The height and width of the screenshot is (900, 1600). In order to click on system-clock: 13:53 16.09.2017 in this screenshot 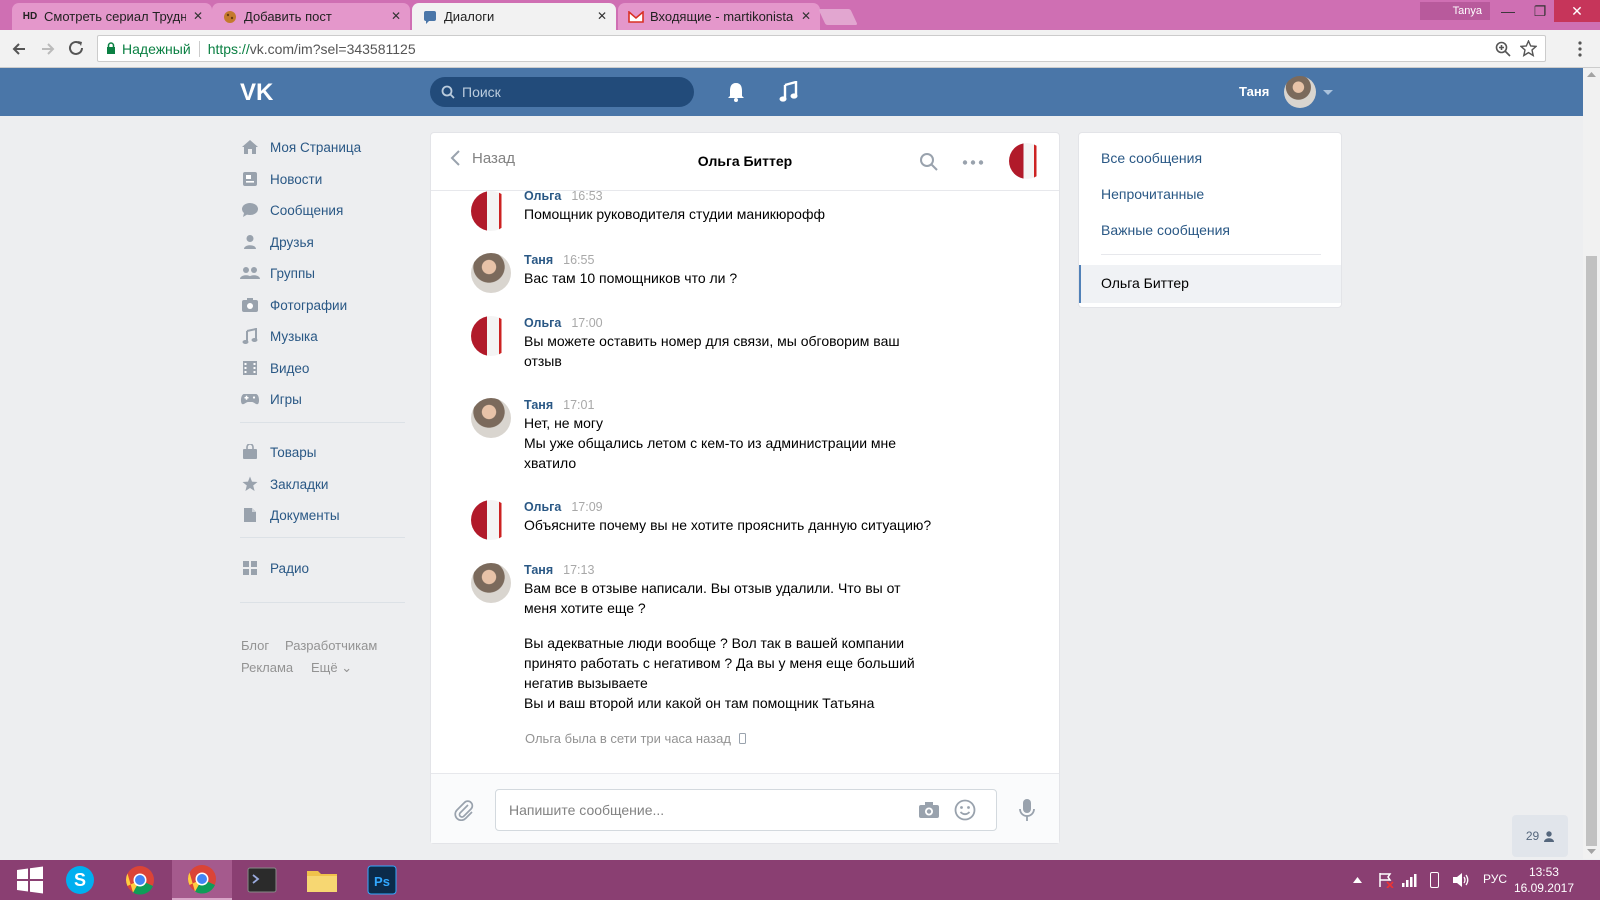, I will do `click(1544, 880)`.